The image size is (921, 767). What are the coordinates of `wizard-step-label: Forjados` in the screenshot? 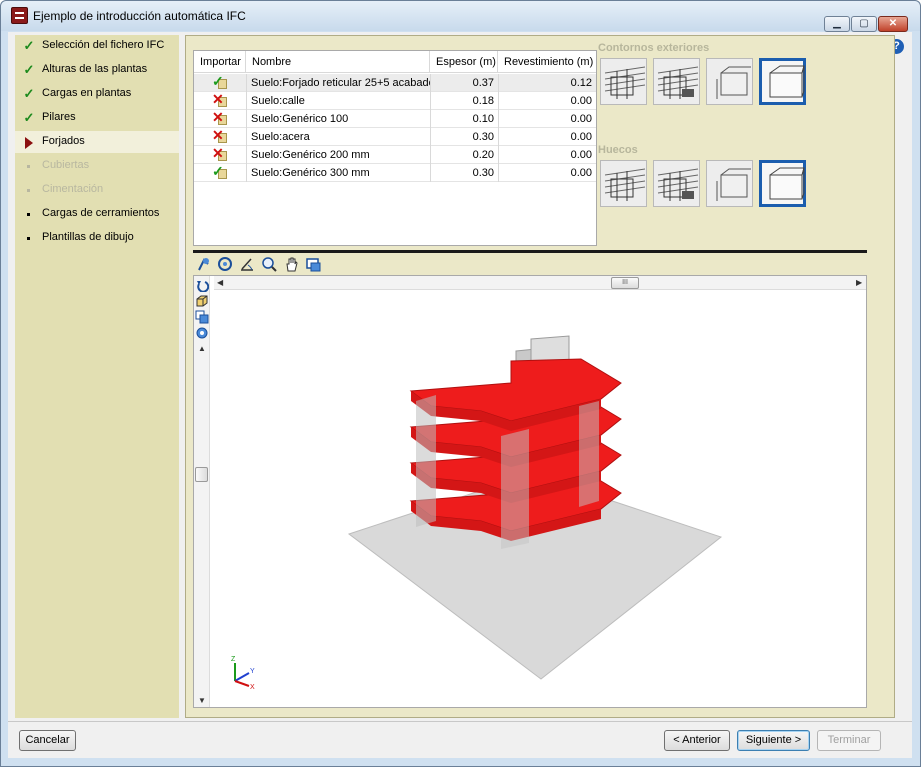 It's located at (63, 141).